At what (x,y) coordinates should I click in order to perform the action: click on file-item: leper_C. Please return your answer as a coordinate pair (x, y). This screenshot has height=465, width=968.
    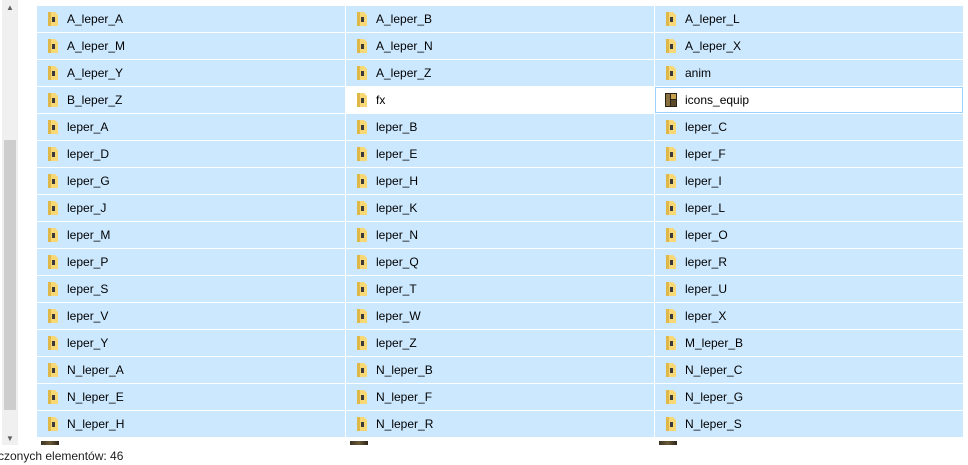
    Looking at the image, I should click on (809, 127).